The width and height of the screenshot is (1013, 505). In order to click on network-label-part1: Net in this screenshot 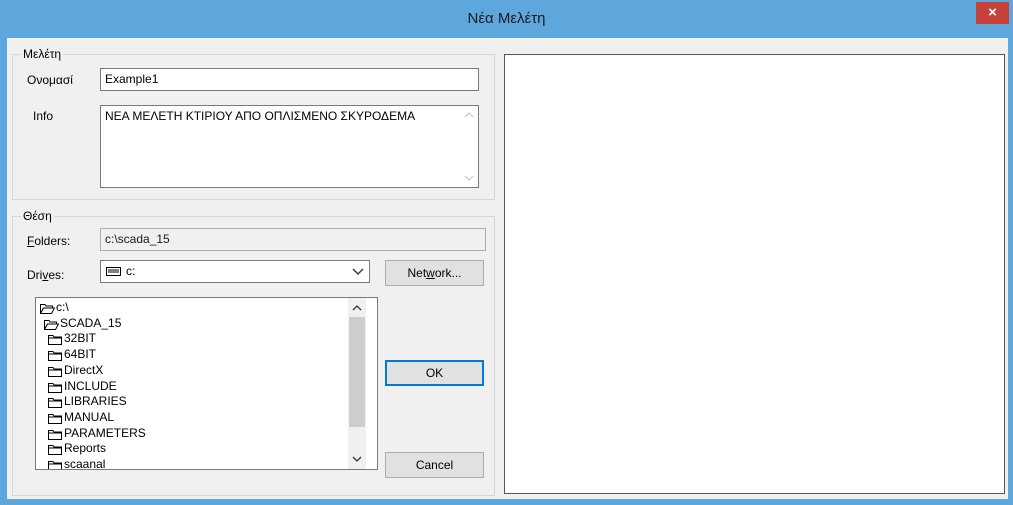, I will do `click(417, 273)`.